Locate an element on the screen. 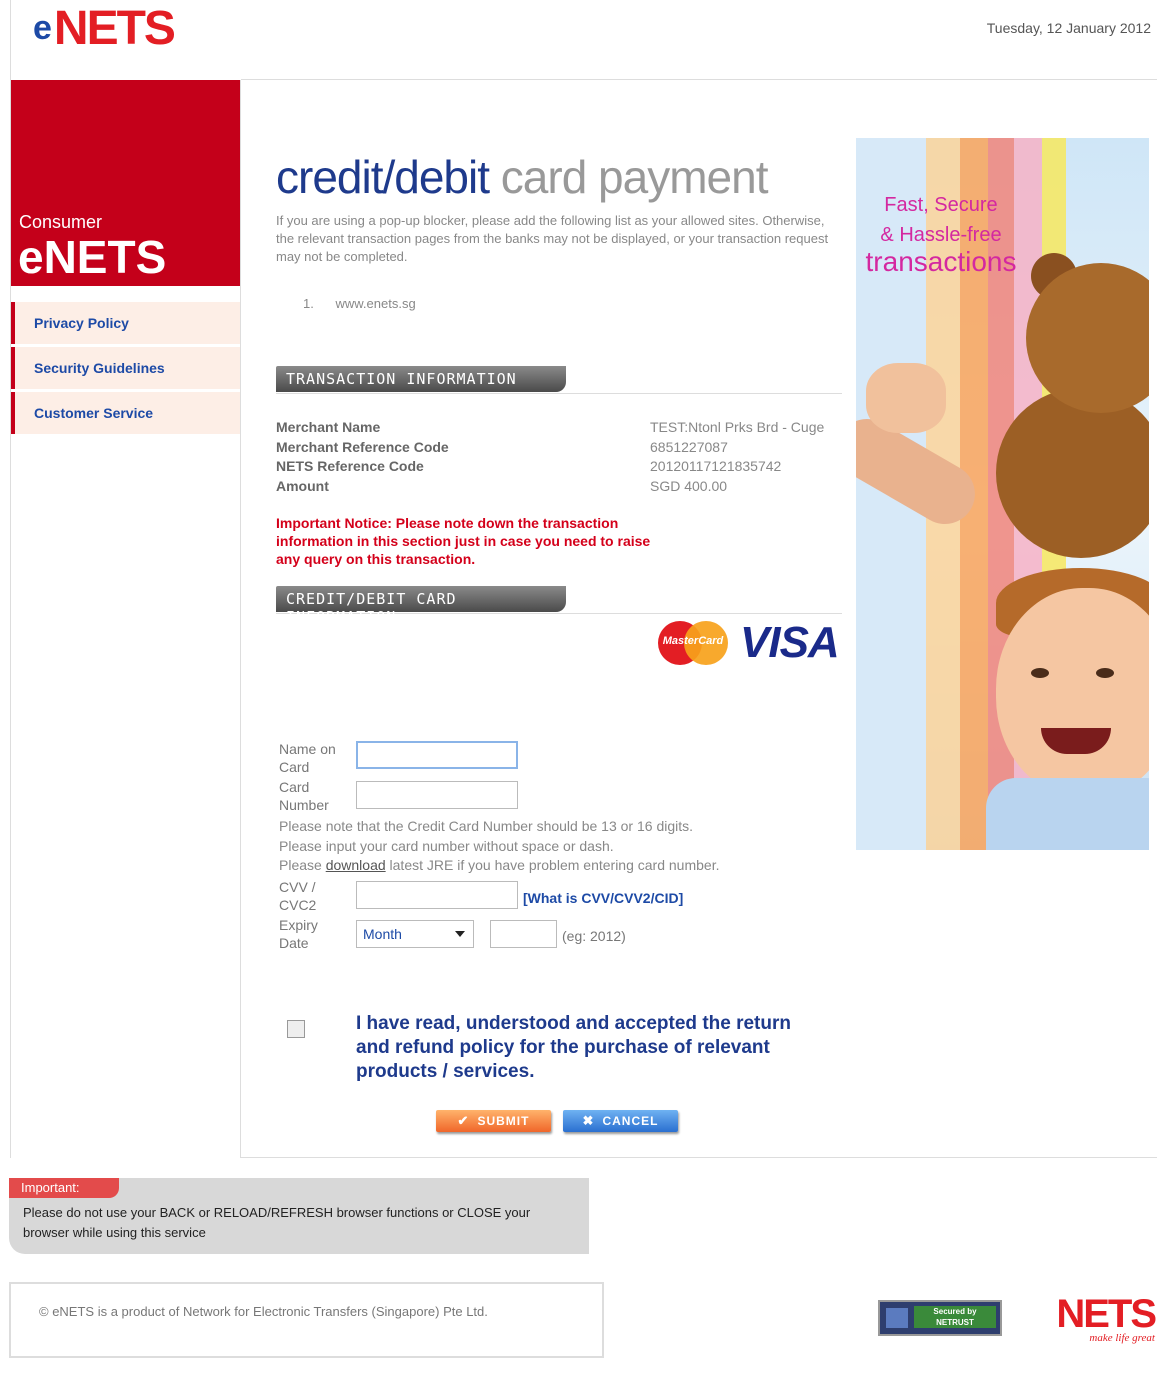  mastercard-logo: MasterCard is located at coordinates (693, 643).